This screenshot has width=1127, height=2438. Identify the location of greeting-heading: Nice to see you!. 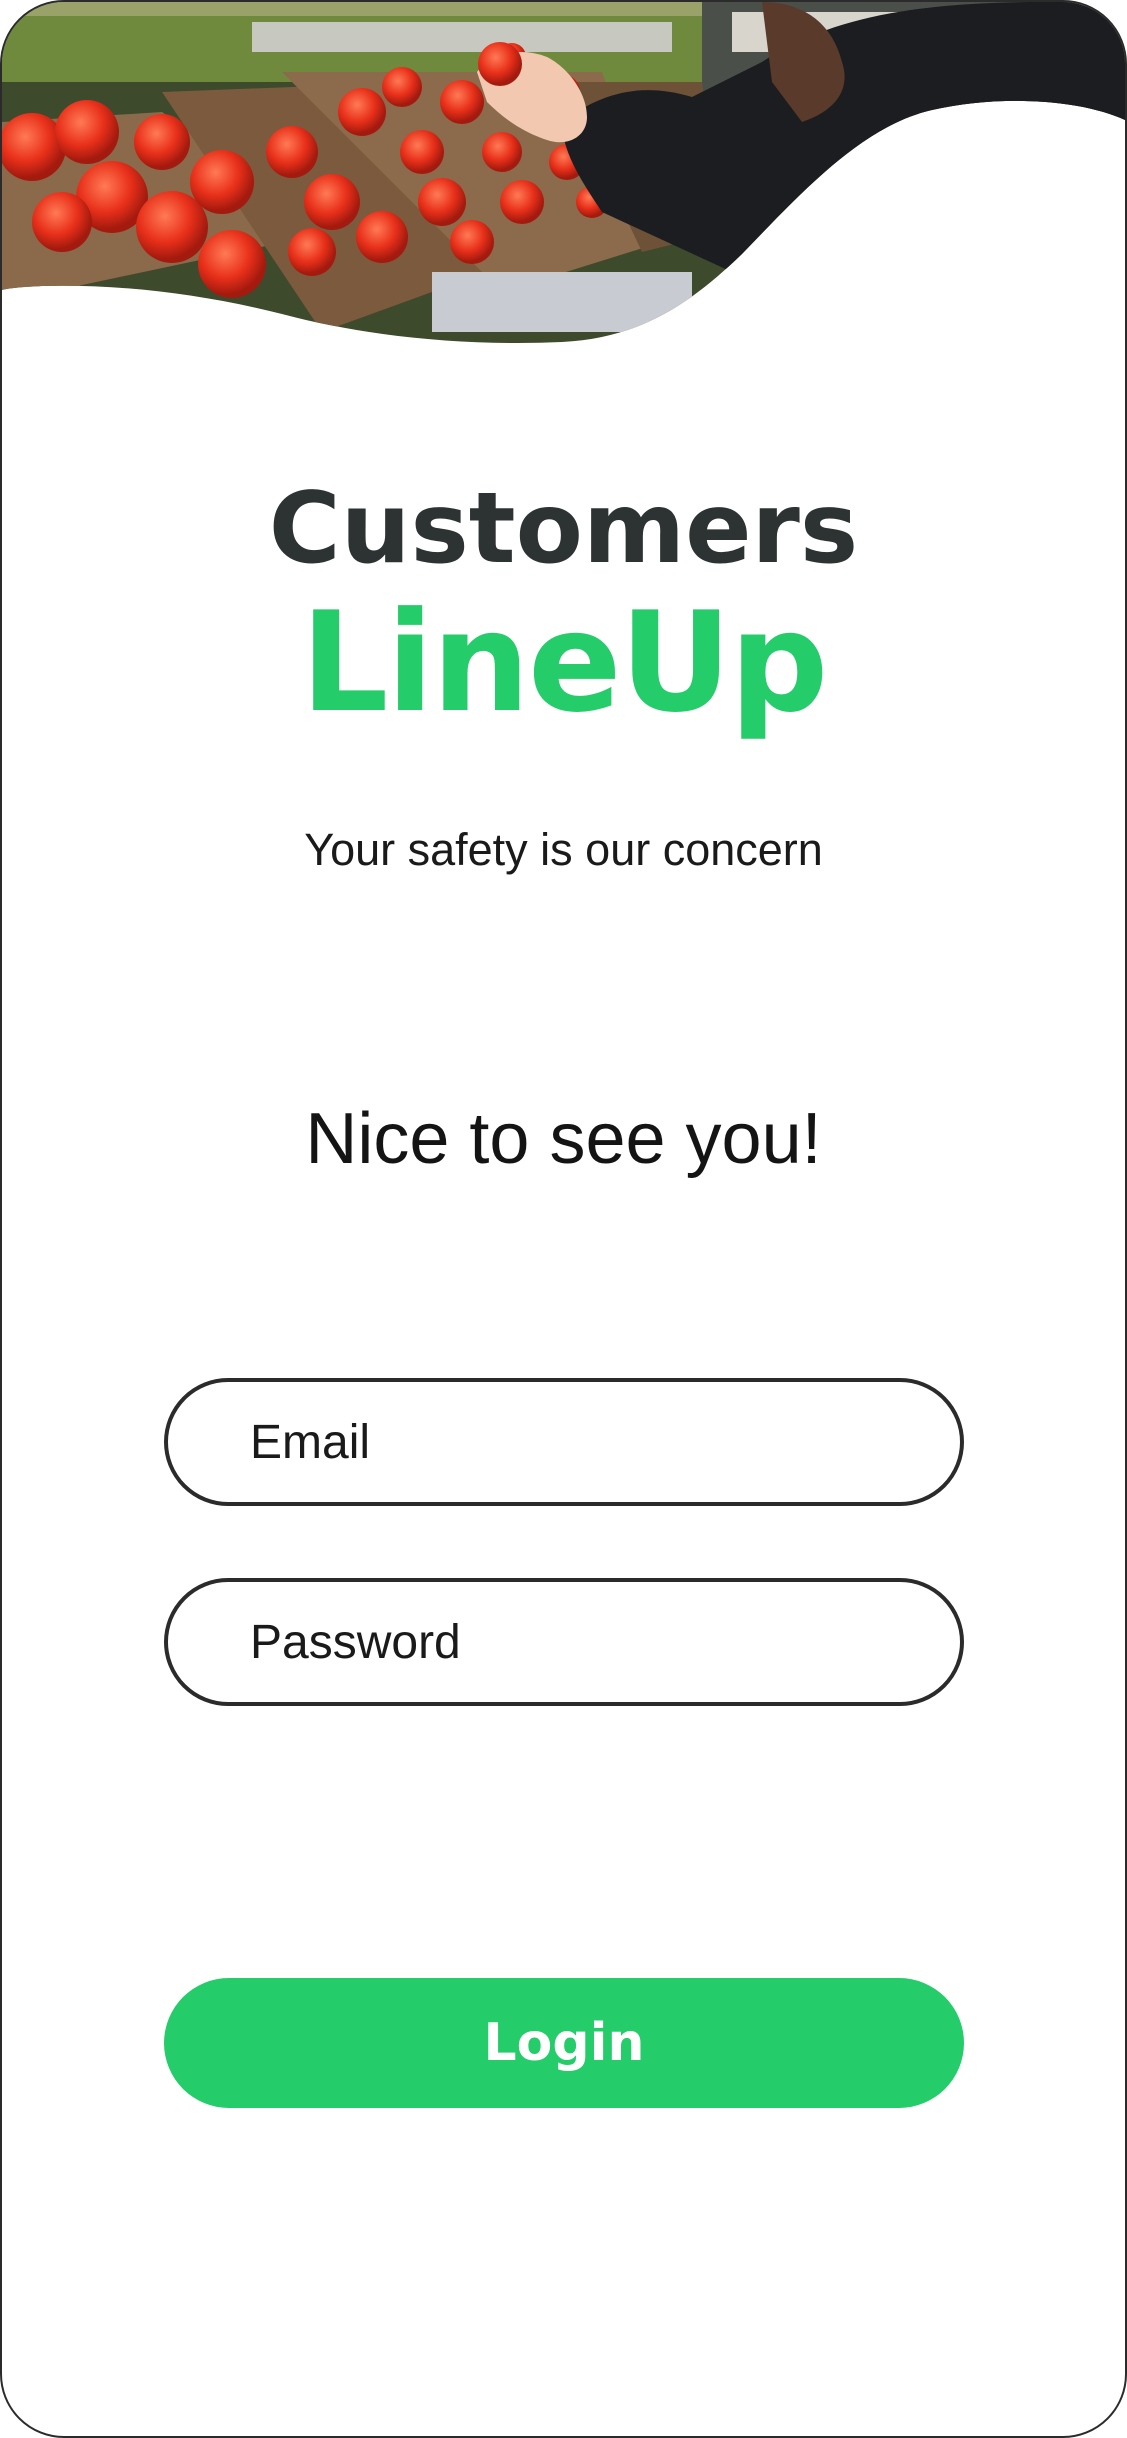
(563, 1139).